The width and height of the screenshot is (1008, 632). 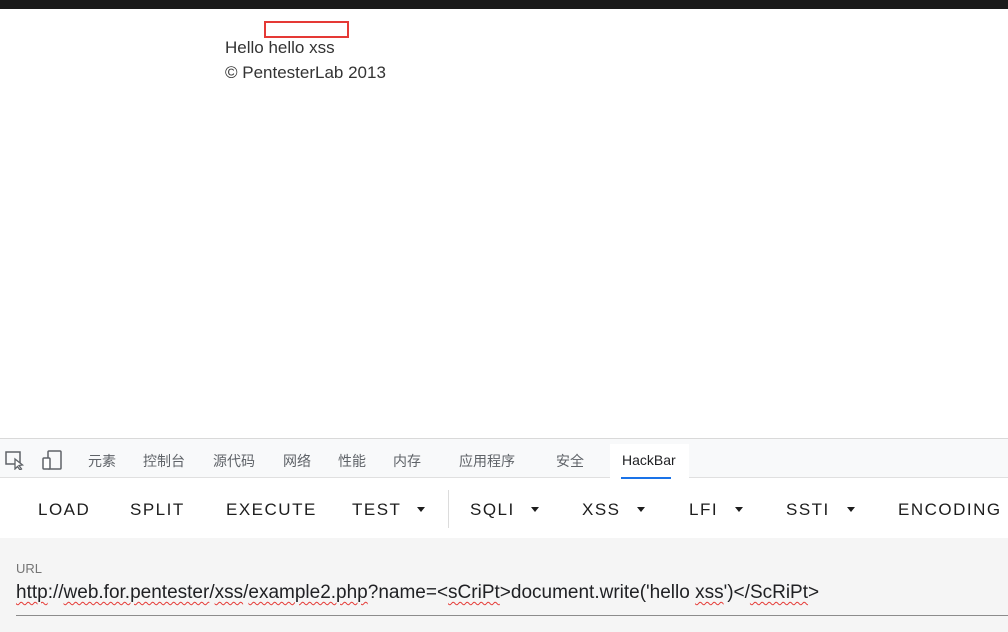 What do you see at coordinates (376, 510) in the screenshot?
I see `test-button: TEST` at bounding box center [376, 510].